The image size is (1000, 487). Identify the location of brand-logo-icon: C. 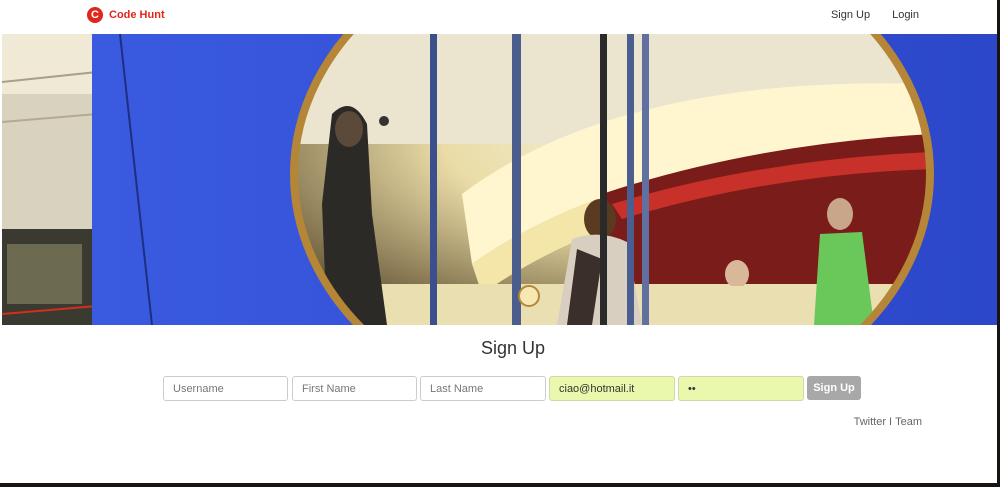
(95, 15).